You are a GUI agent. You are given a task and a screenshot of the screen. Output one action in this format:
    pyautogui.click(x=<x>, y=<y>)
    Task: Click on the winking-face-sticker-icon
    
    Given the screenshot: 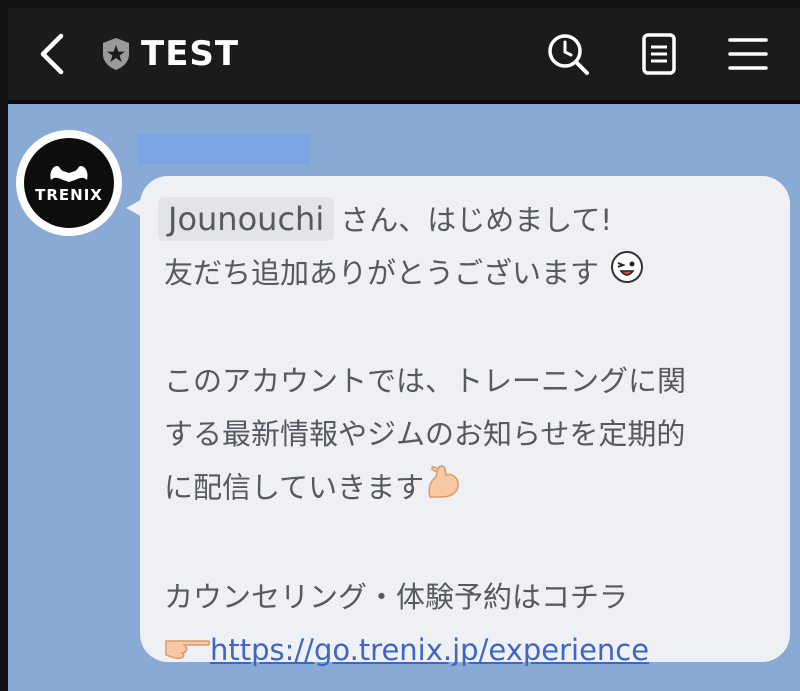 What is the action you would take?
    pyautogui.click(x=627, y=275)
    